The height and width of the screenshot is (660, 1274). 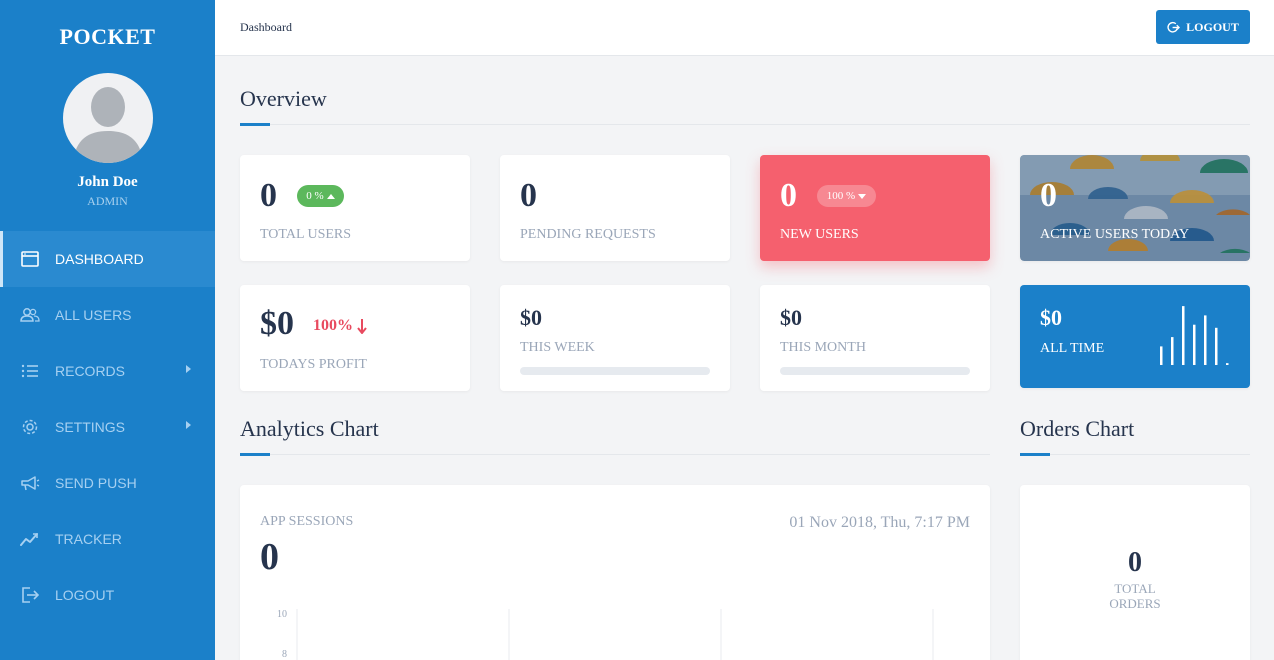 I want to click on this-month-label: THIS MONTH, so click(x=823, y=347).